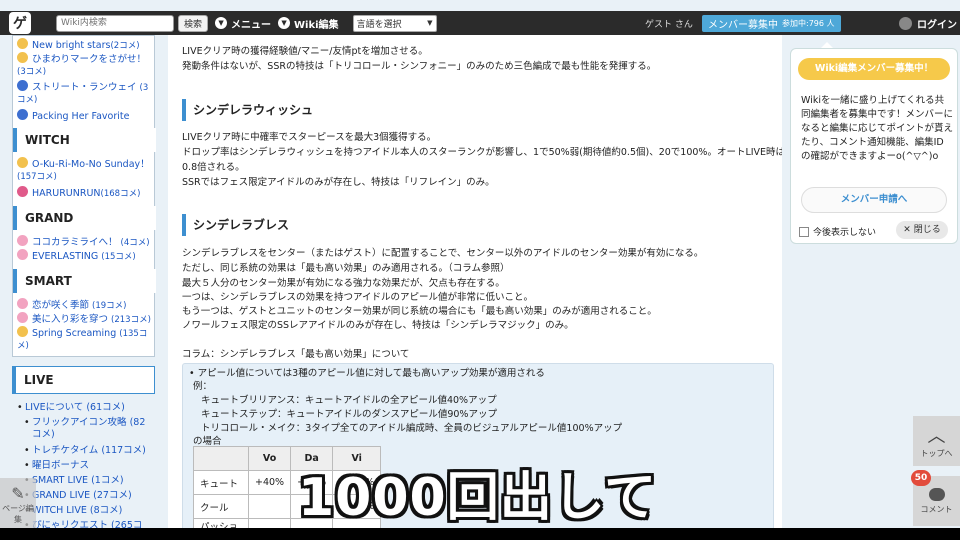  What do you see at coordinates (480, 225) in the screenshot?
I see `section-heading-cinderella-bless: シンデレラブレス` at bounding box center [480, 225].